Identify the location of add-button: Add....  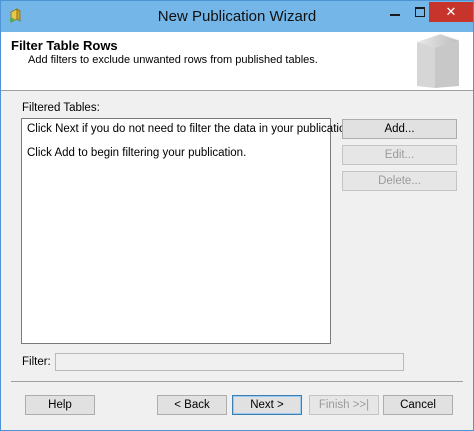
(399, 129).